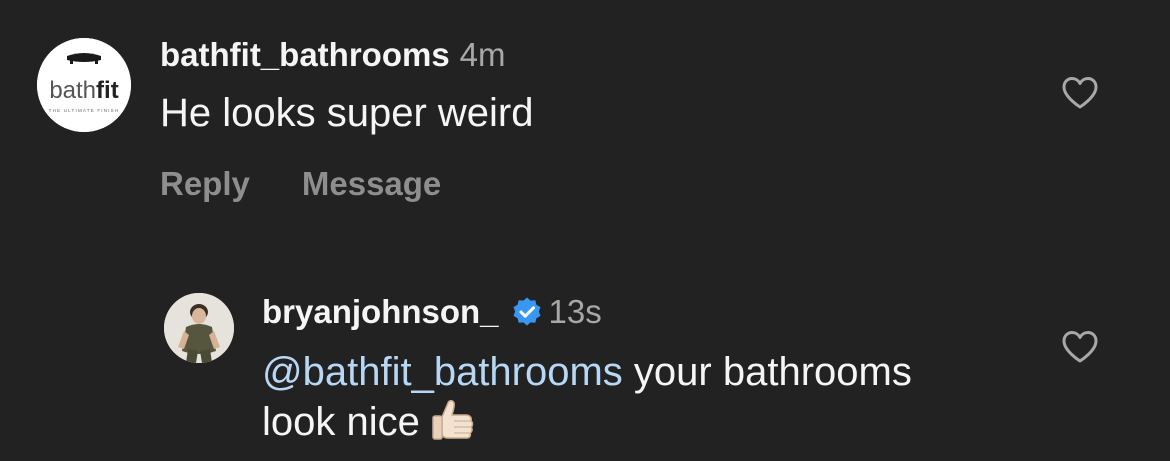 The width and height of the screenshot is (1170, 461). What do you see at coordinates (442, 372) in the screenshot?
I see `mention-link: @bathfit_bathrooms` at bounding box center [442, 372].